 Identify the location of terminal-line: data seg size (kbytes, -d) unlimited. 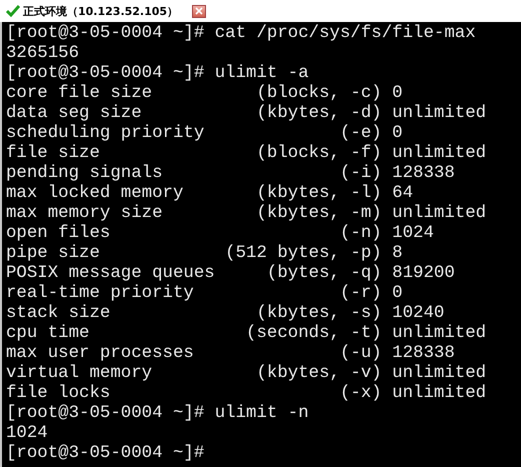
(246, 114).